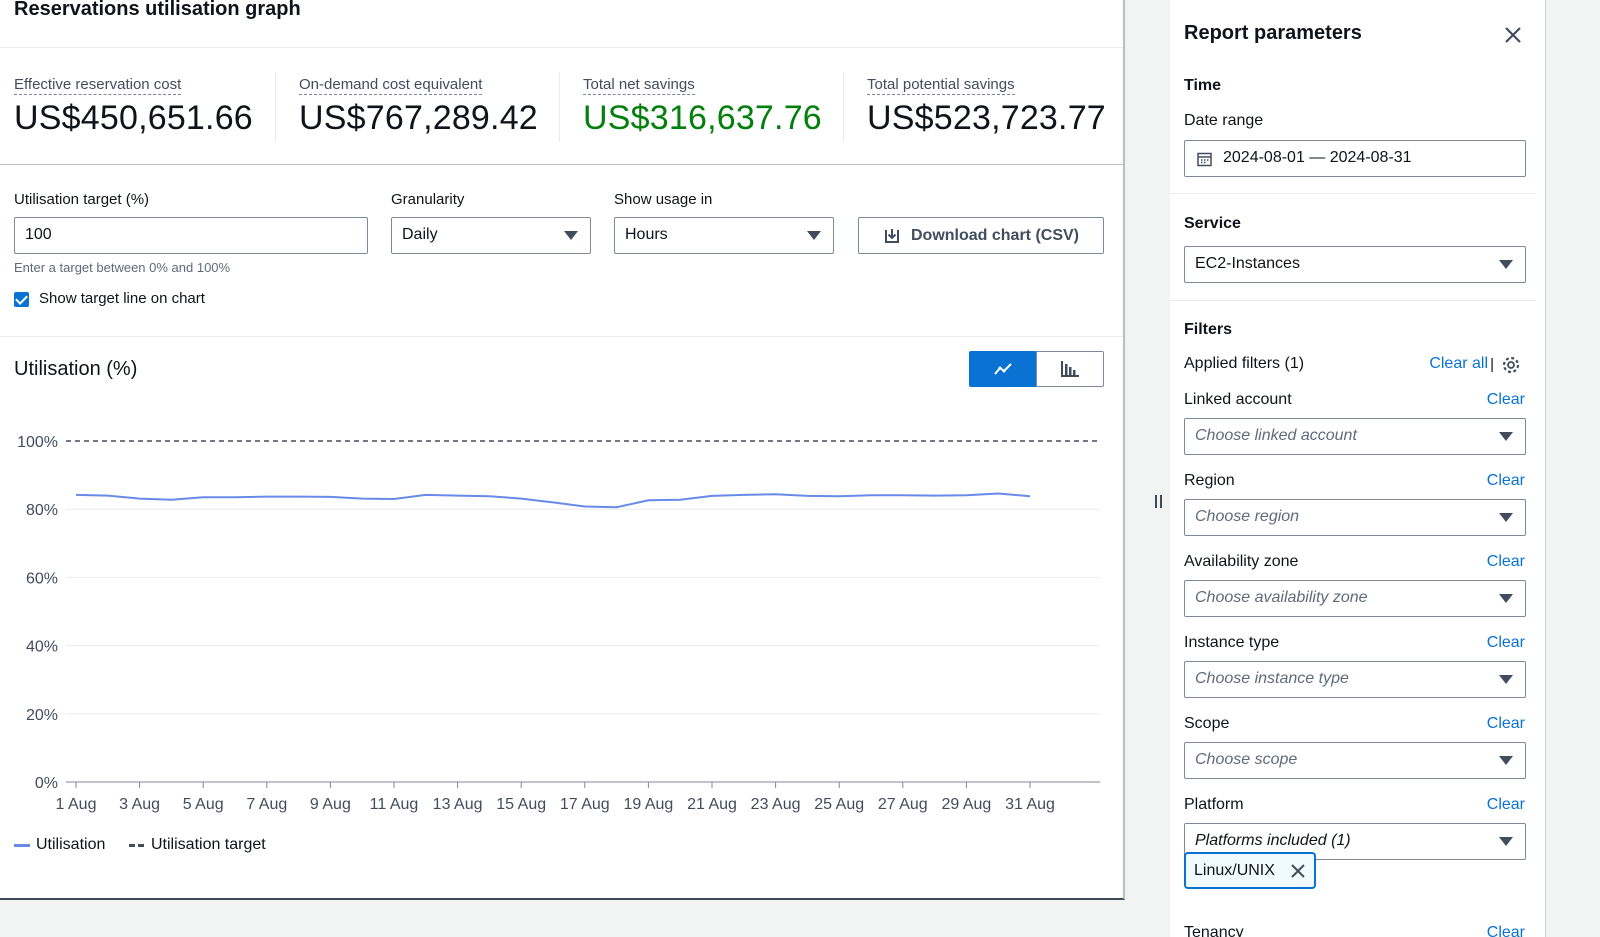 This screenshot has height=937, width=1600. What do you see at coordinates (428, 199) in the screenshot?
I see `granularity-label: Granularity` at bounding box center [428, 199].